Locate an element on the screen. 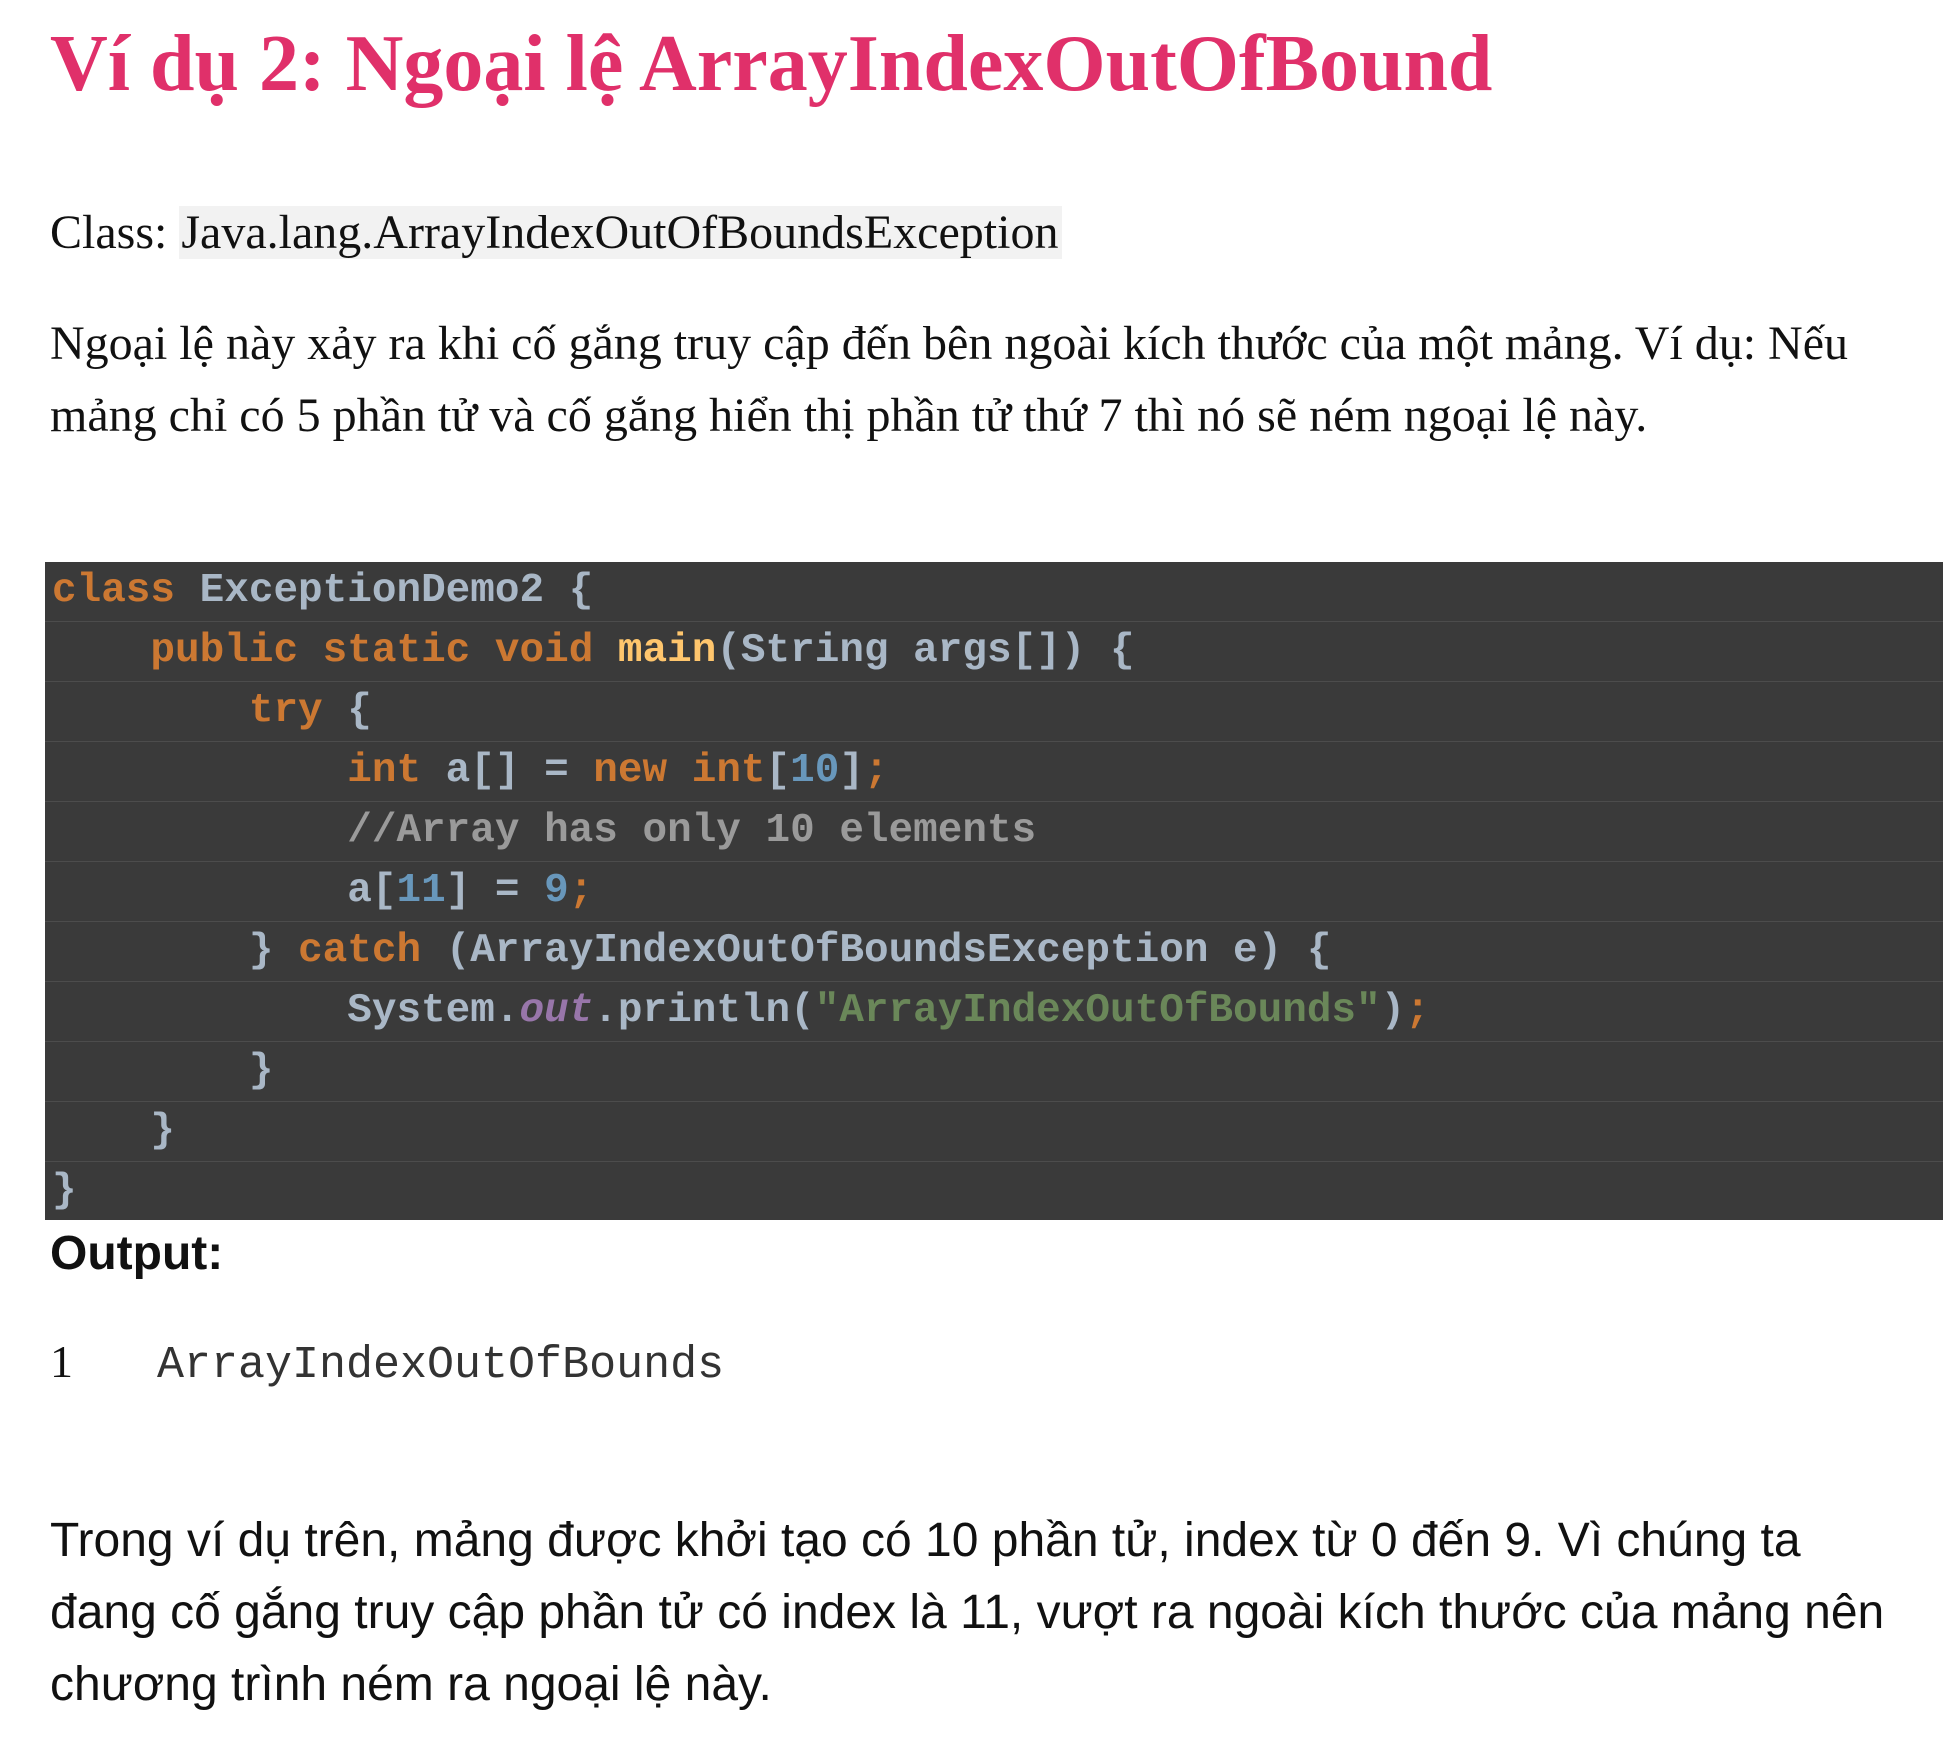 This screenshot has height=1737, width=1957. output-label: Output: is located at coordinates (137, 1253).